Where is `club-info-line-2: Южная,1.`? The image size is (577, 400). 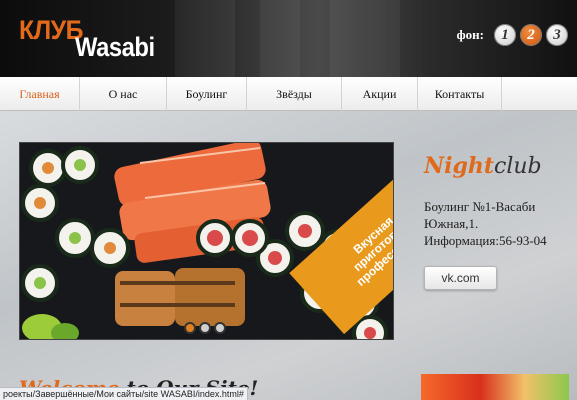 club-info-line-2: Южная,1. is located at coordinates (451, 223).